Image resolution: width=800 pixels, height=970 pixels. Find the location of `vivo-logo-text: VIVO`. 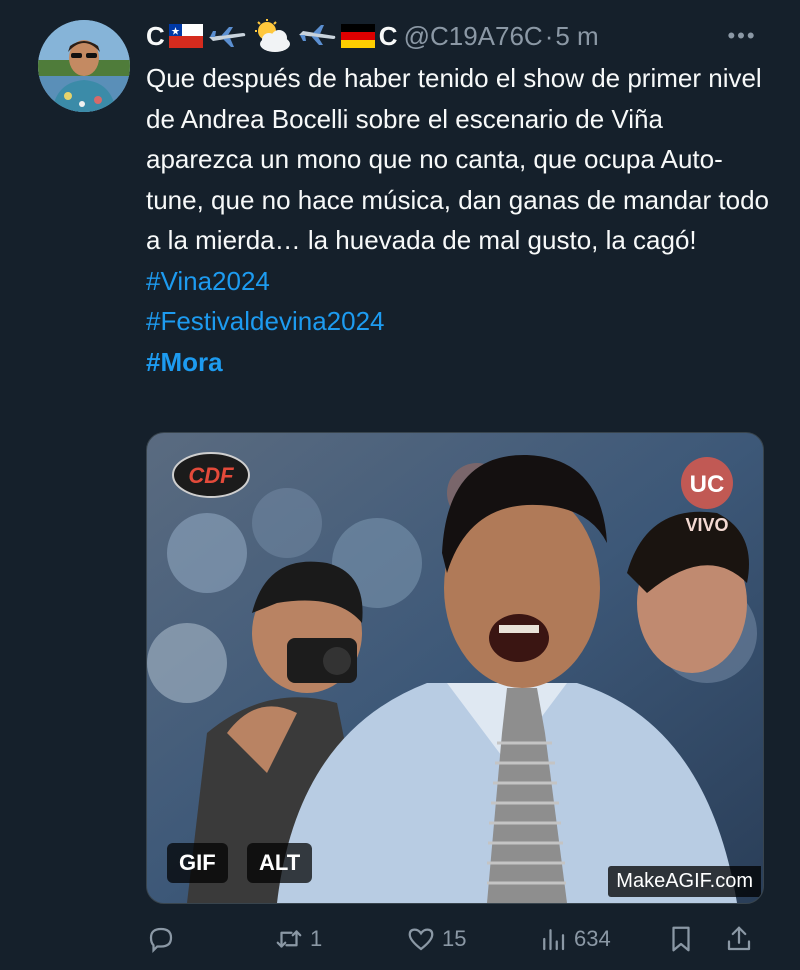

vivo-logo-text: VIVO is located at coordinates (706, 525).